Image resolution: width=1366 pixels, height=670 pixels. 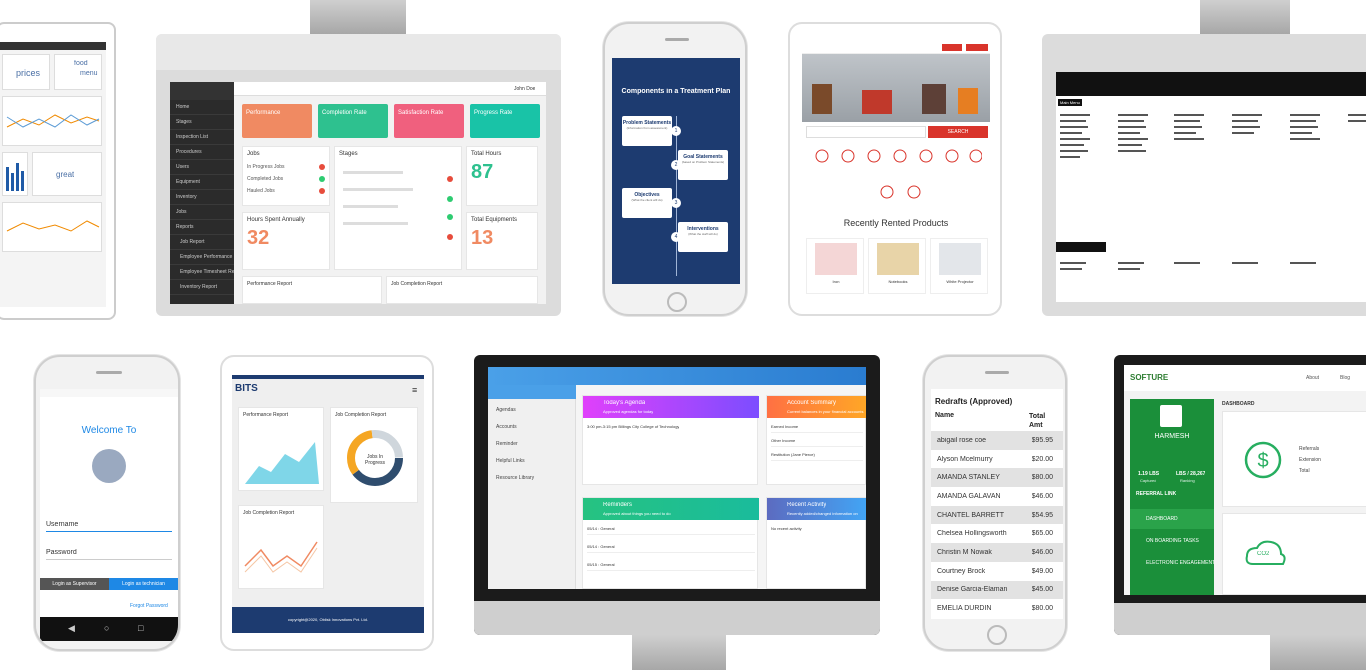 I want to click on user-name: John Doe, so click(x=525, y=89).